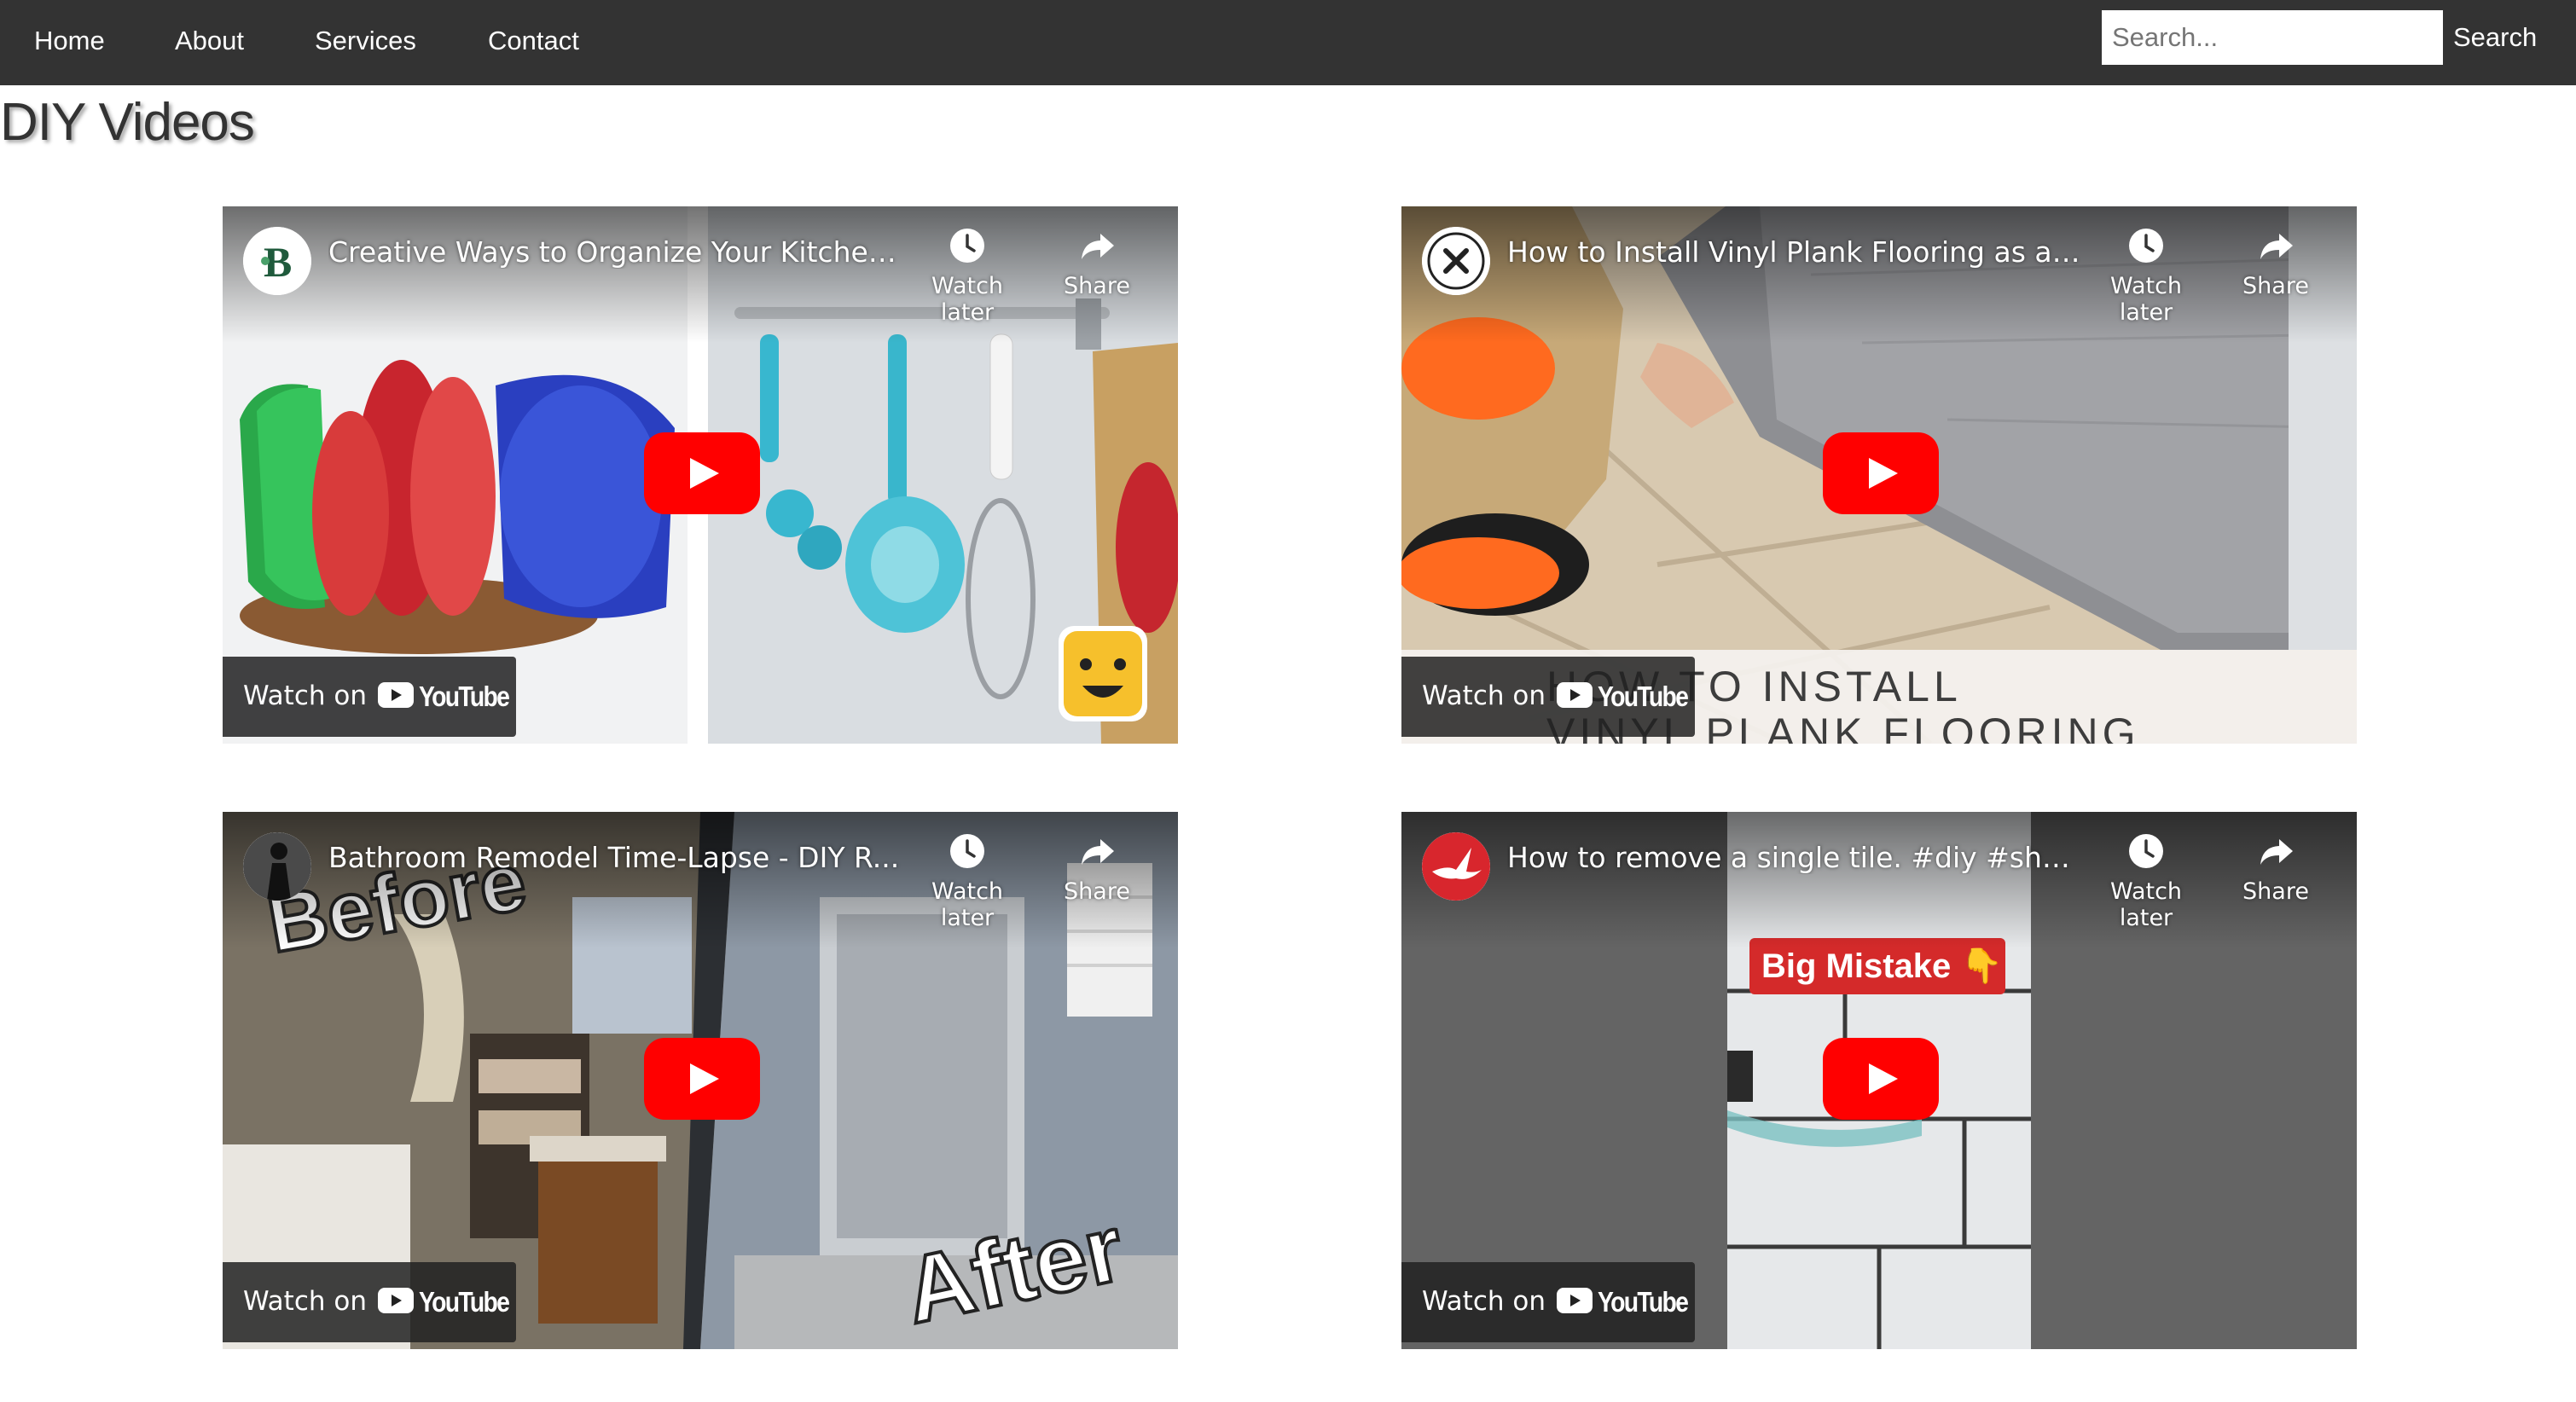 Image resolution: width=2576 pixels, height=1402 pixels. I want to click on nav-link-home: Home, so click(69, 42).